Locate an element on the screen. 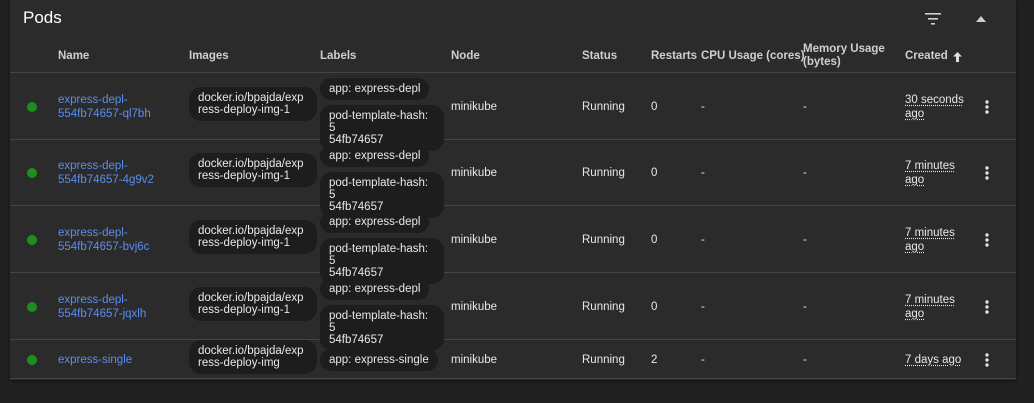  pod-name-link: express-single is located at coordinates (95, 360).